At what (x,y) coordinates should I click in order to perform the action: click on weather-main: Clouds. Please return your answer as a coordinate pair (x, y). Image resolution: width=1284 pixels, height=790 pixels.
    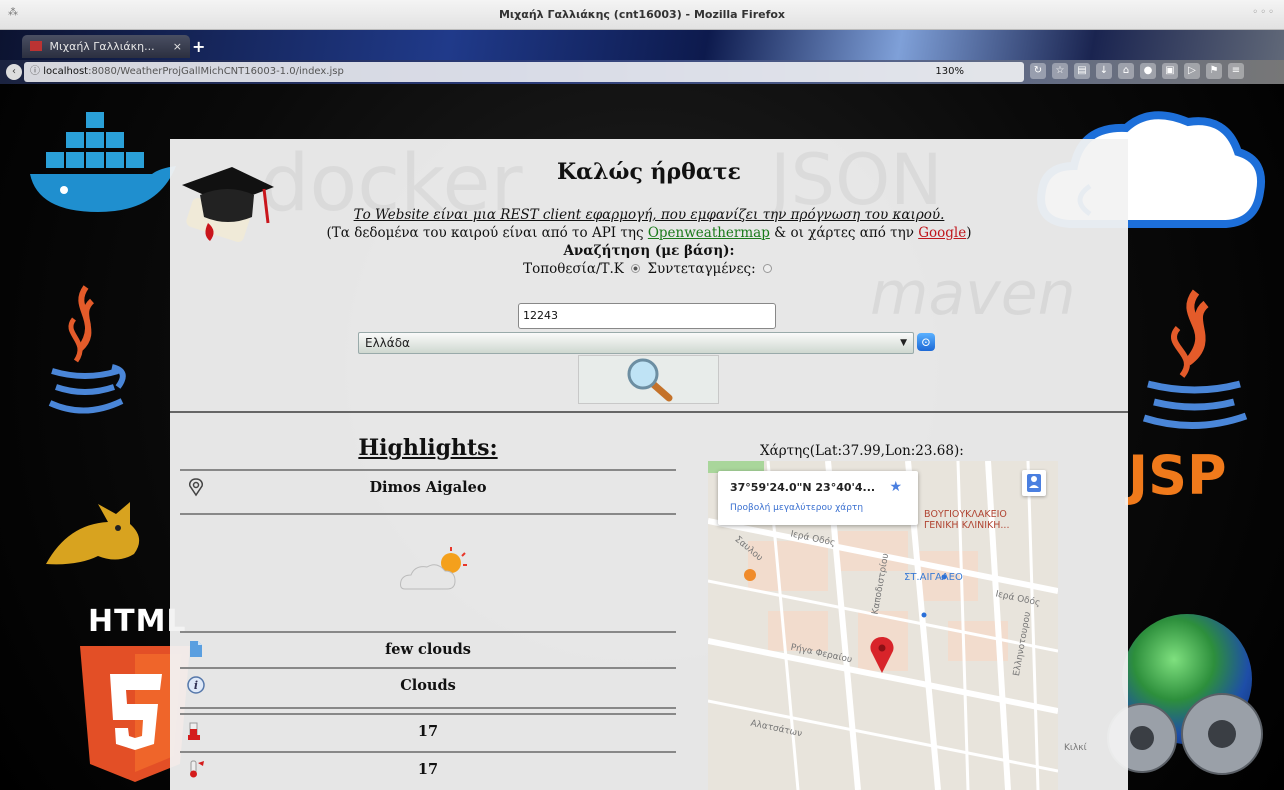
    Looking at the image, I should click on (428, 685).